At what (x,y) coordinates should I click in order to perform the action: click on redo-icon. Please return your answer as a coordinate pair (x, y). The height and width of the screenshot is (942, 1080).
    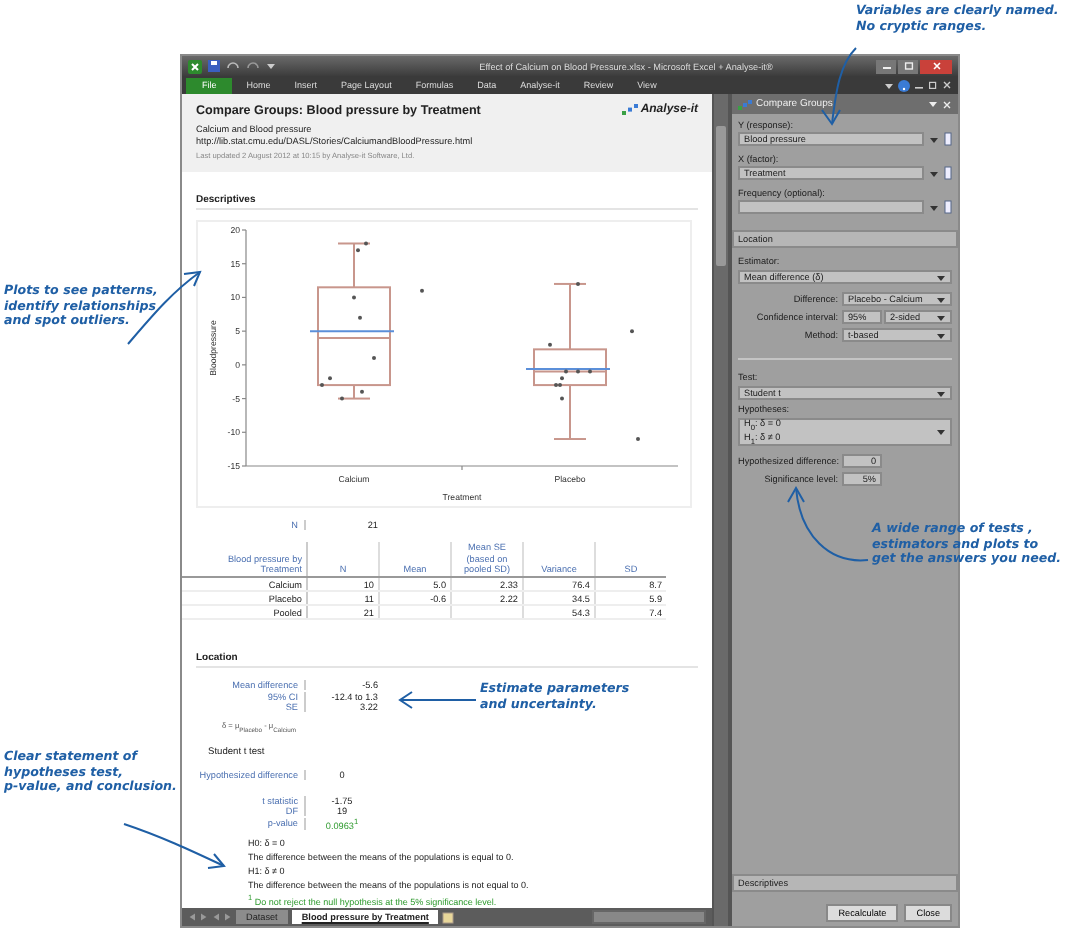
    Looking at the image, I should click on (253, 66).